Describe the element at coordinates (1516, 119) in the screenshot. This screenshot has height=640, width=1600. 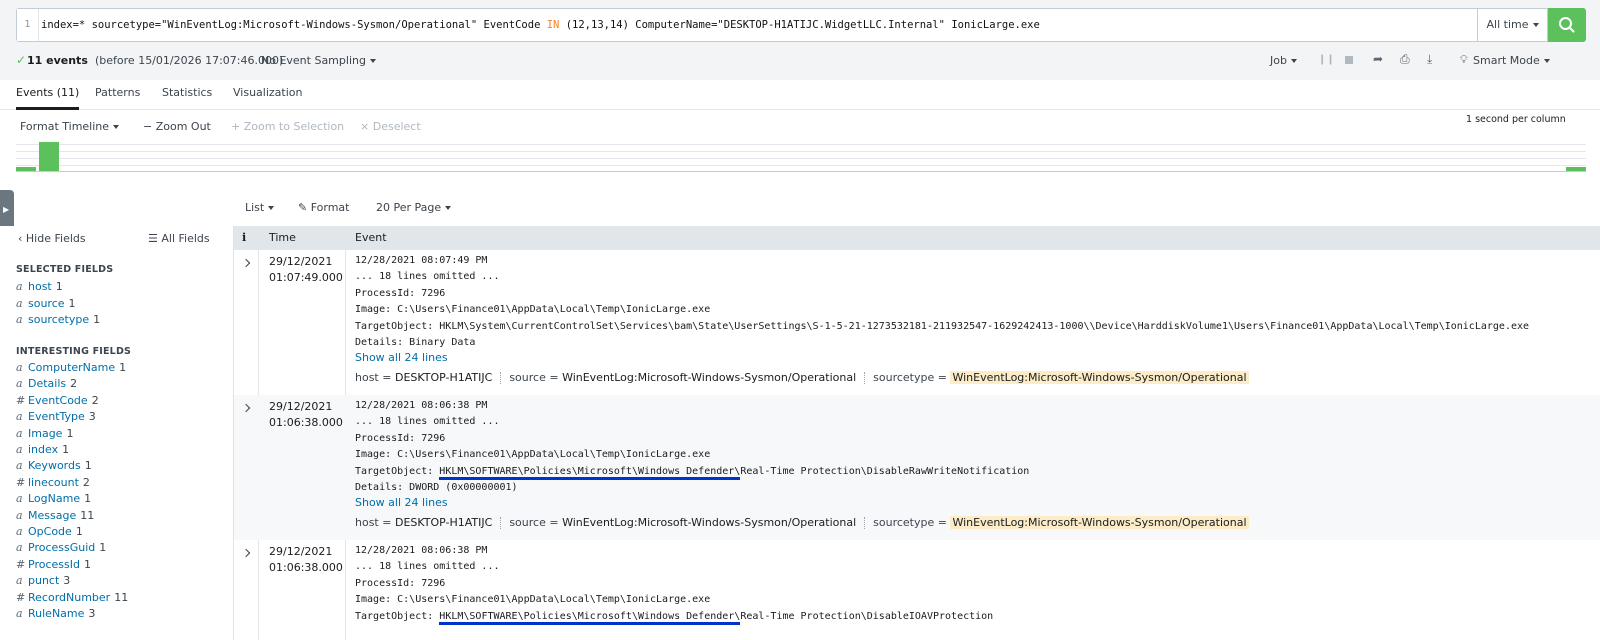
I see `timeline-scale: 1 second per column` at that location.